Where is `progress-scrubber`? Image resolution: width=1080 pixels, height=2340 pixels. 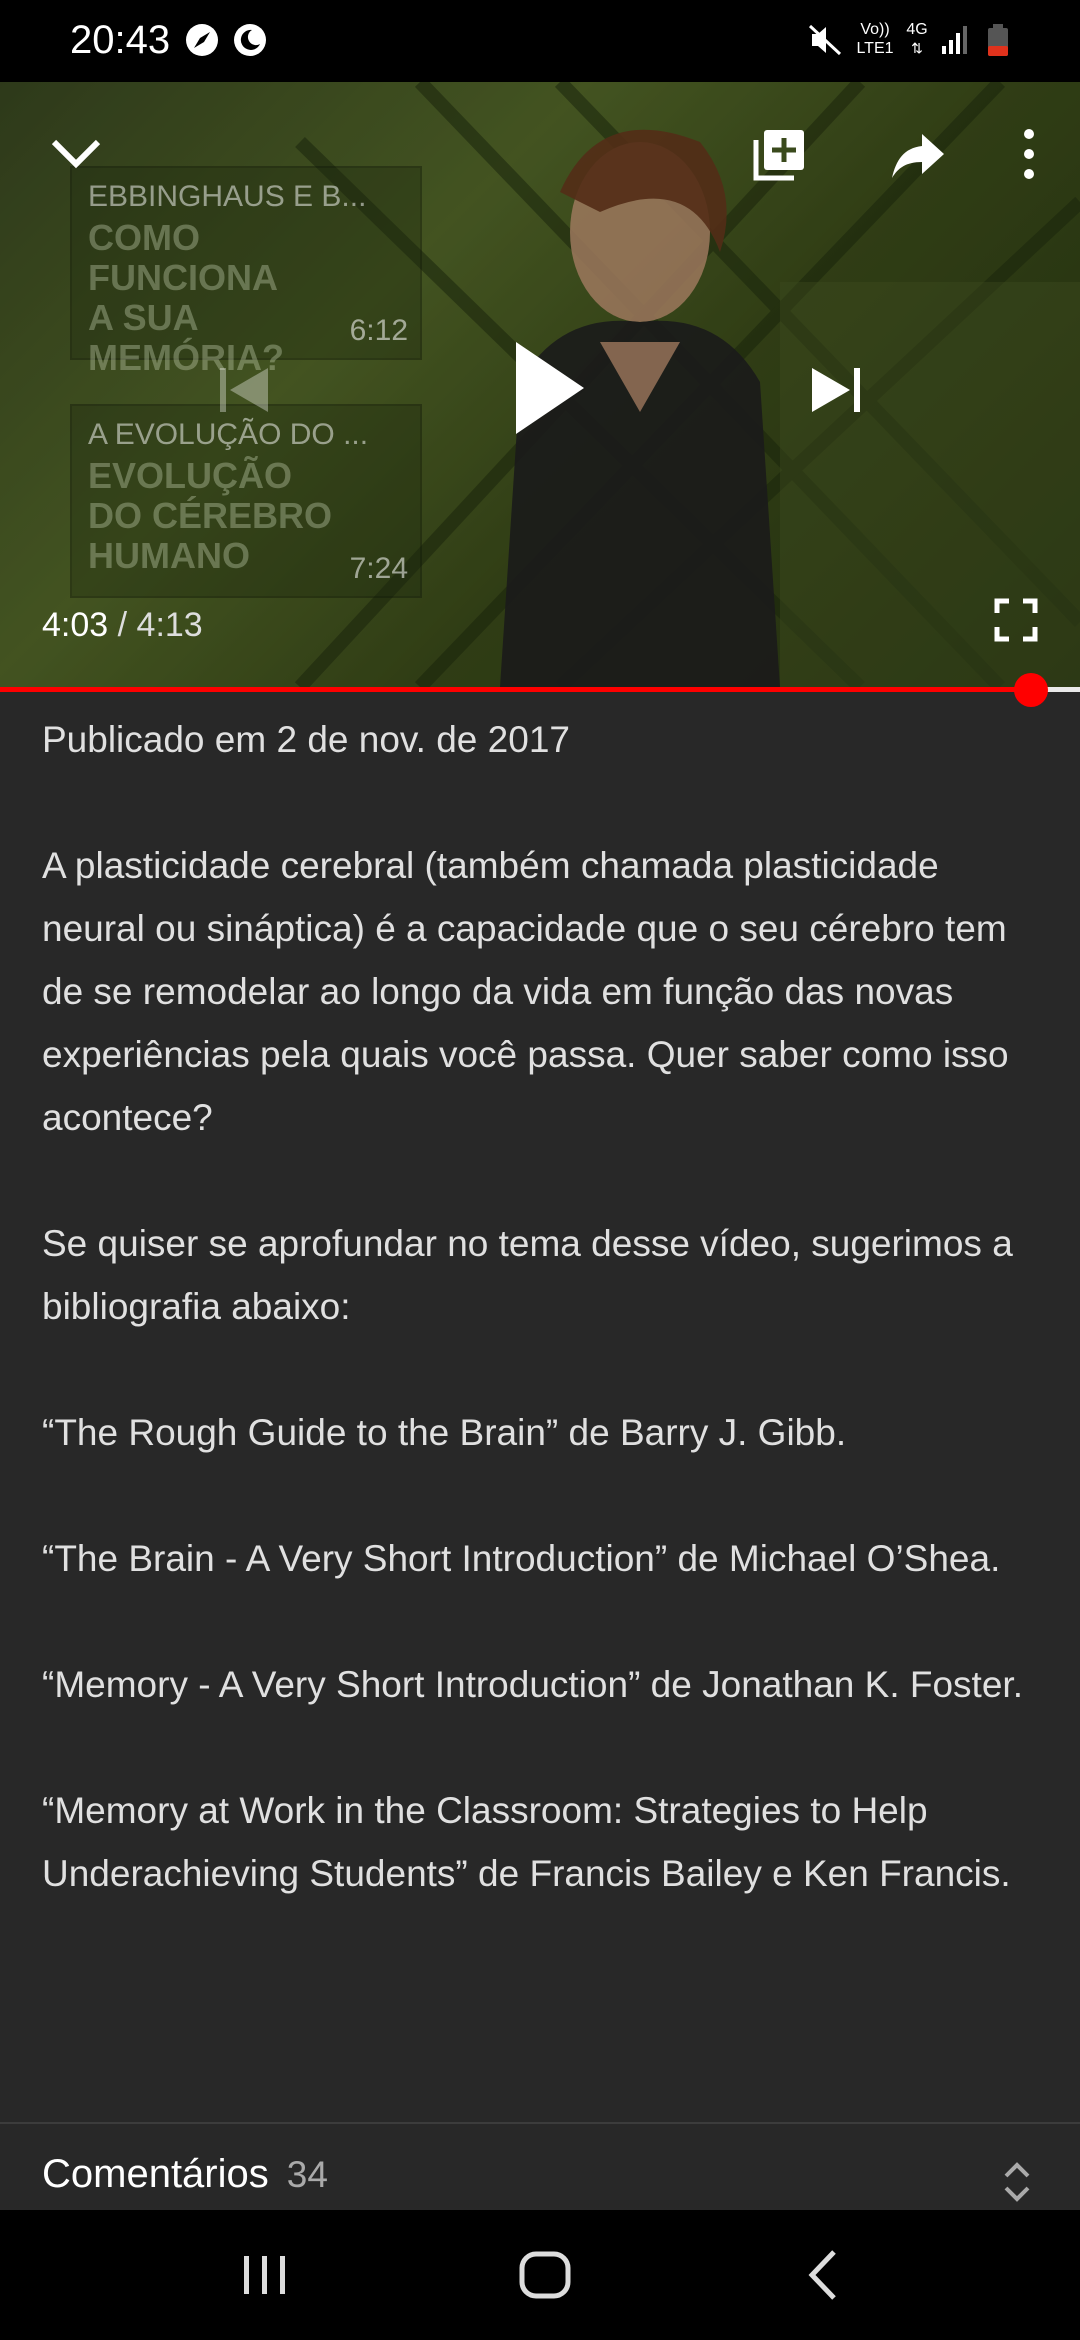 progress-scrubber is located at coordinates (1031, 690).